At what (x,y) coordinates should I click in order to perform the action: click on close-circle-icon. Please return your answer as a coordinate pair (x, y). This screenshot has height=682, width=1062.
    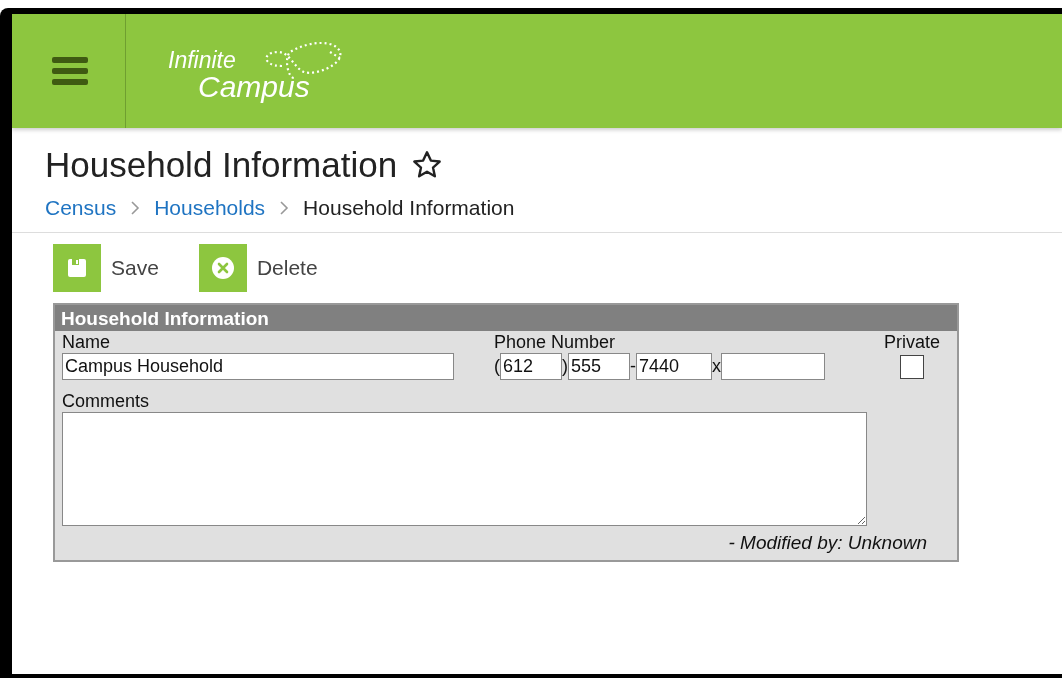
    Looking at the image, I should click on (222, 268).